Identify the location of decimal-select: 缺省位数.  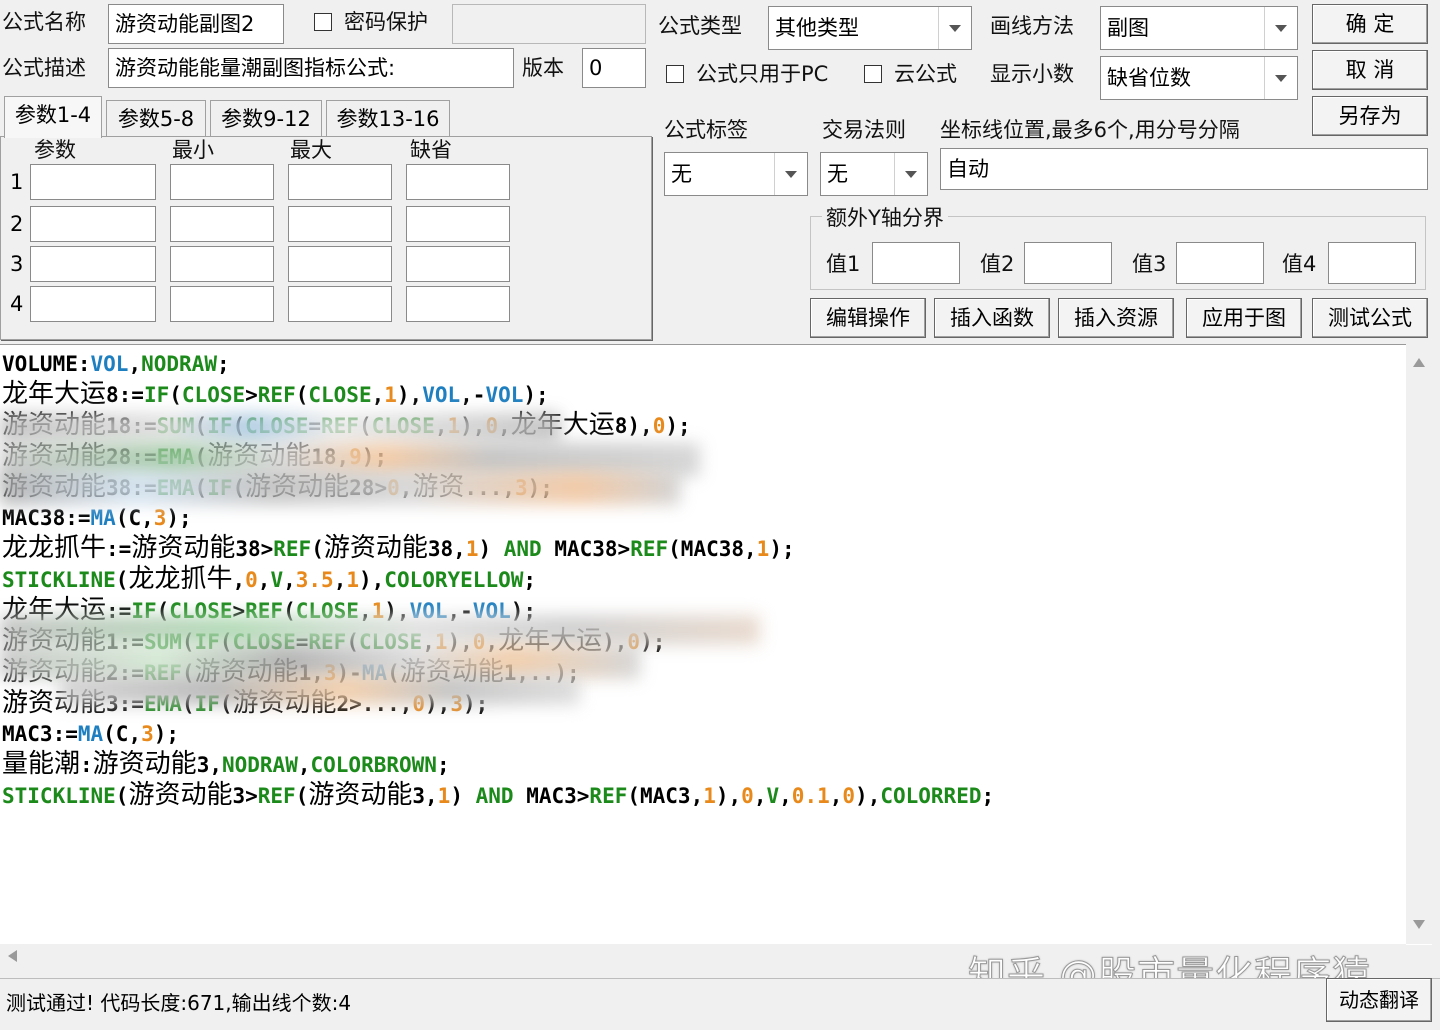
(1199, 78).